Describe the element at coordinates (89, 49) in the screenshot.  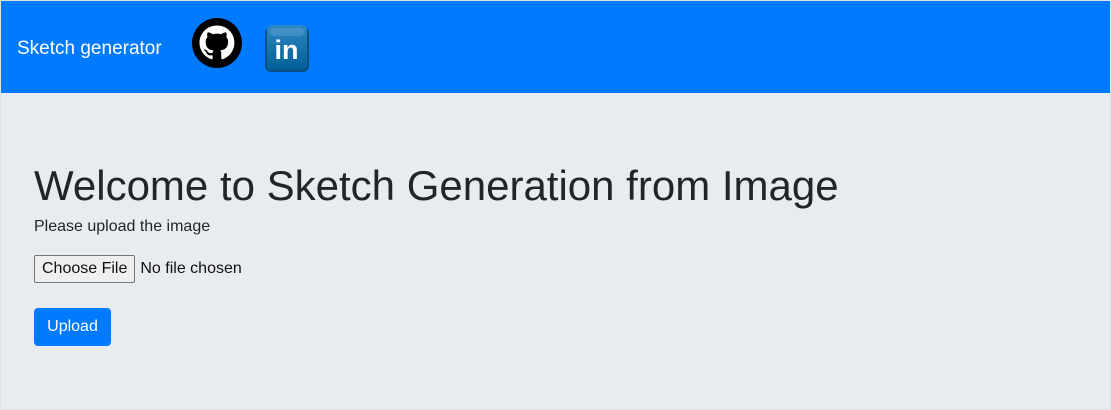
I see `brand-title: Sketch generator` at that location.